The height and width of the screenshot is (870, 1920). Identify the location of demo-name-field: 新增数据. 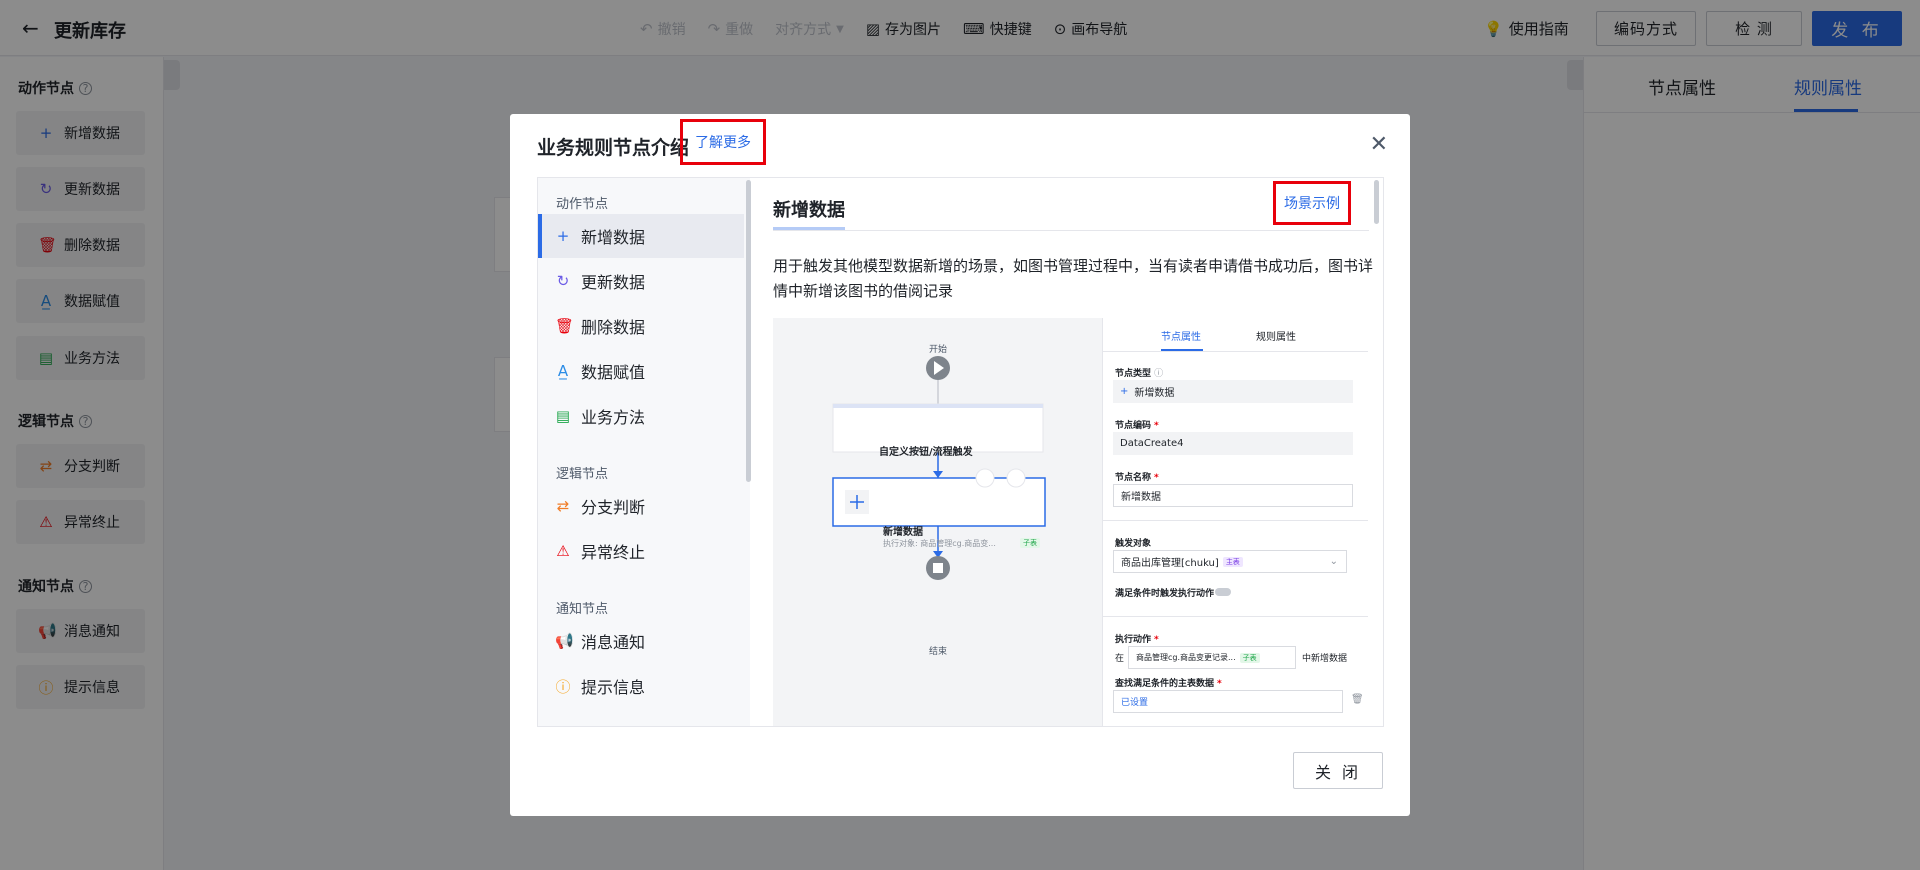
(1233, 495).